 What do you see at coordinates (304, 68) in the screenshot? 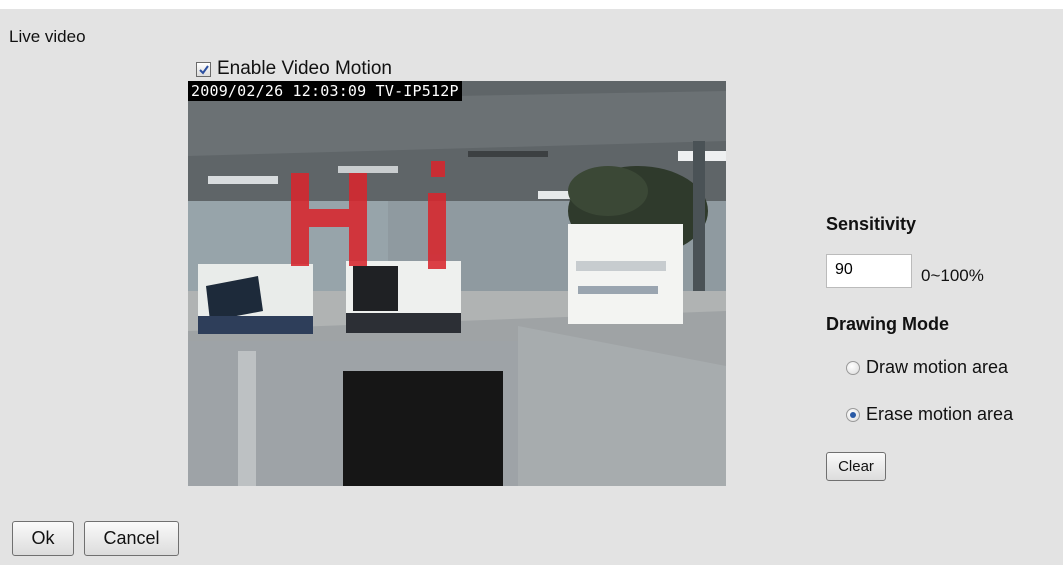
I see `enable-video-motion-label: Enable Video Motion` at bounding box center [304, 68].